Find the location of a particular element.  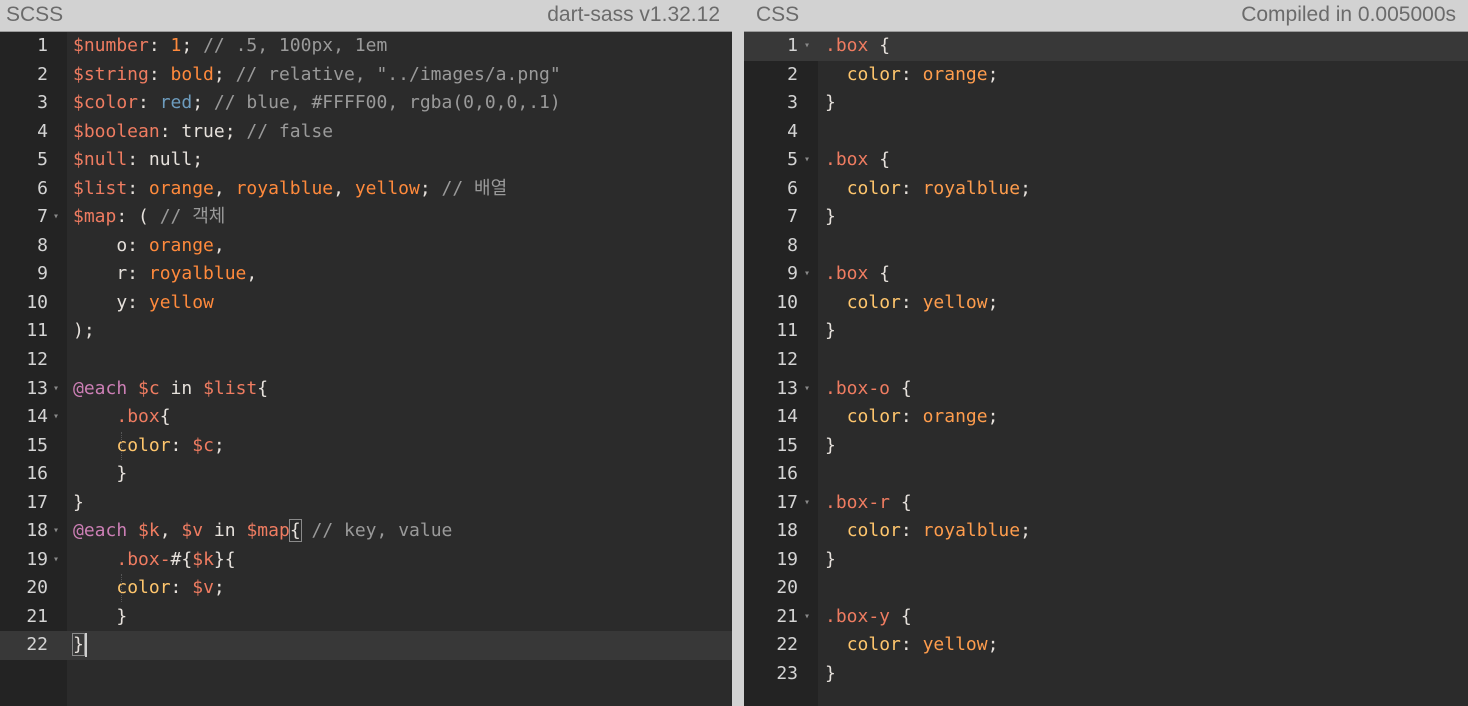

code-line: 9 ▾ .box { is located at coordinates (1106, 274).